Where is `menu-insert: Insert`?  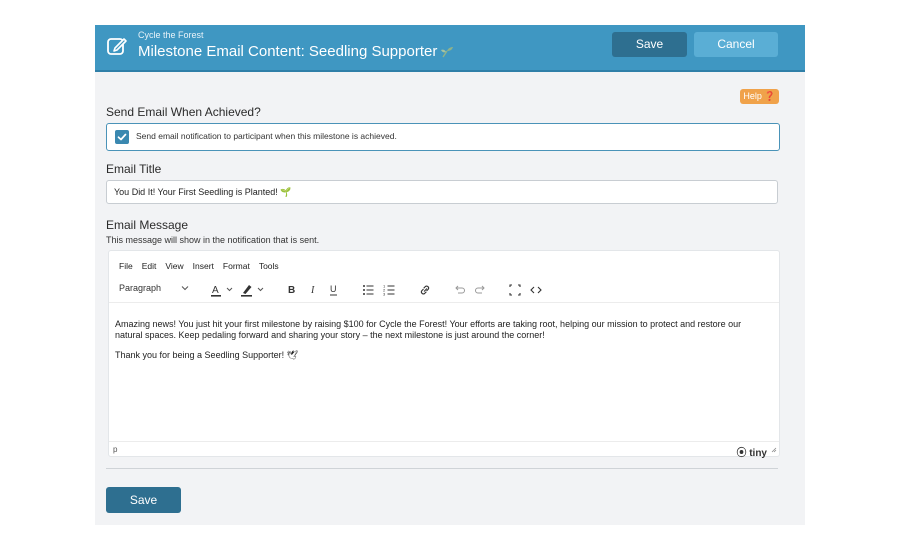
menu-insert: Insert is located at coordinates (203, 266).